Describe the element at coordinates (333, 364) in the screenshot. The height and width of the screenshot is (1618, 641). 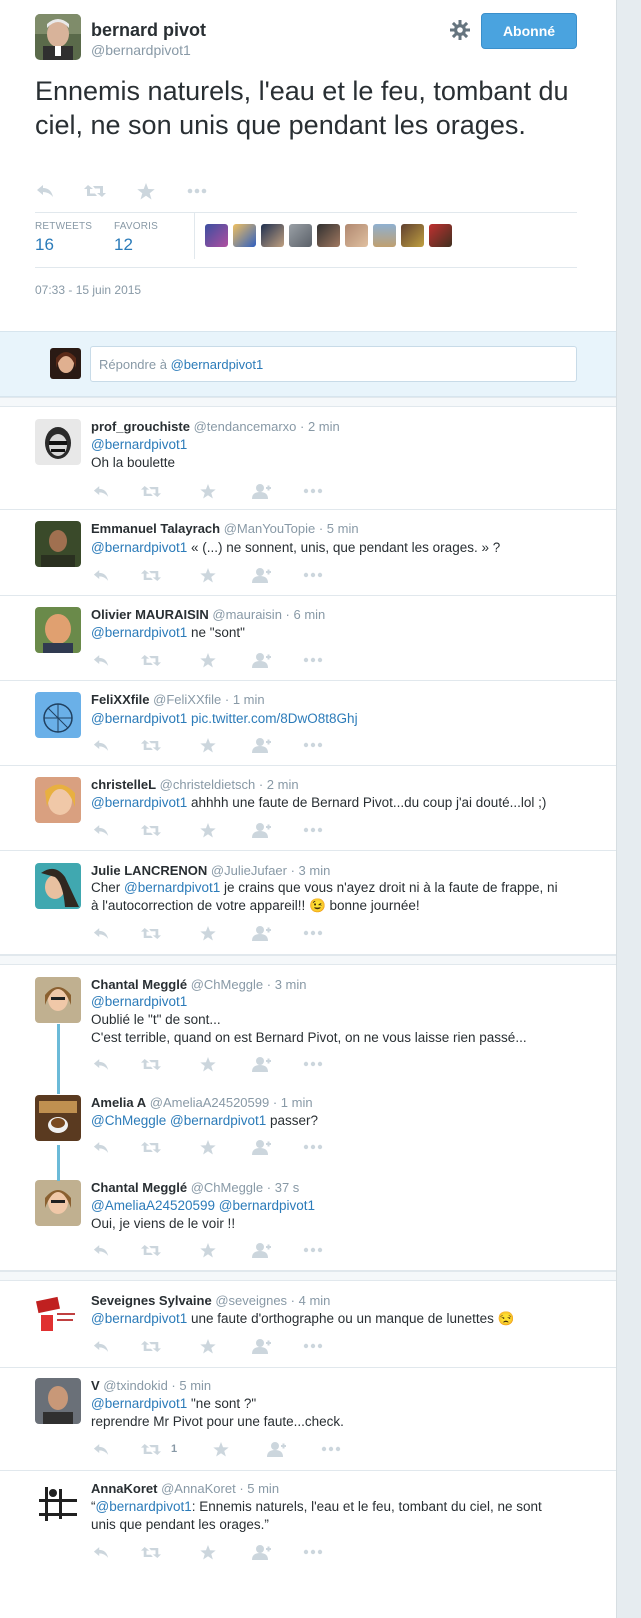
I see `reply-input: Répondre à @bernardpivot1` at that location.